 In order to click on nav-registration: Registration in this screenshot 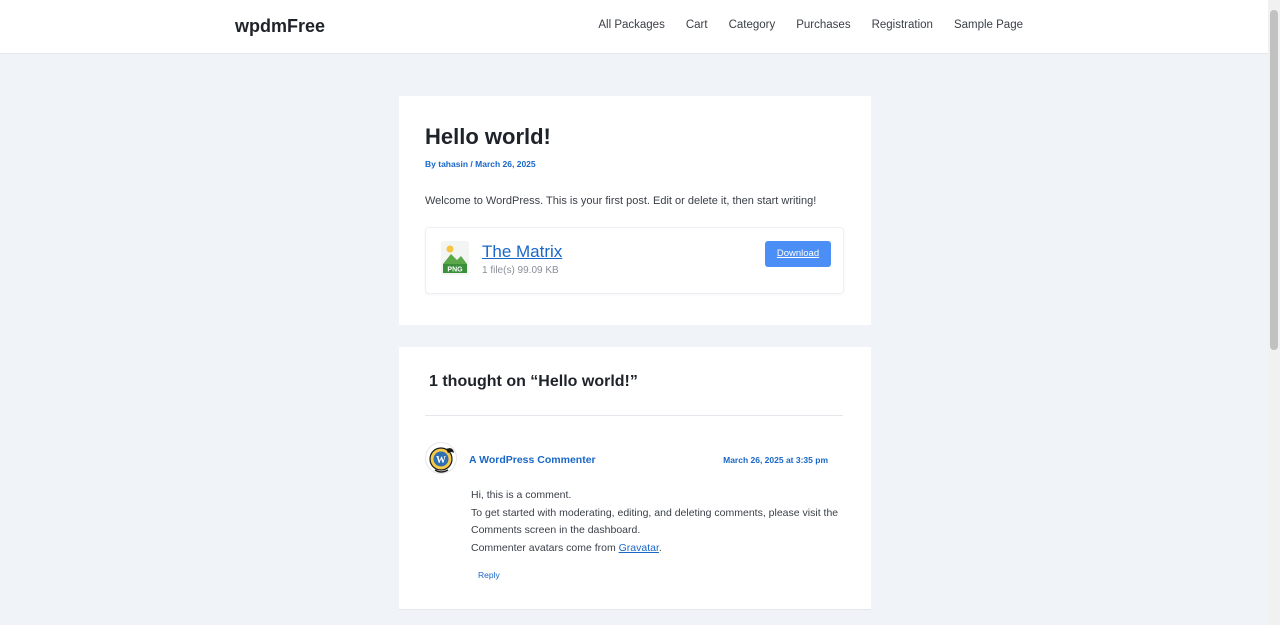, I will do `click(902, 25)`.